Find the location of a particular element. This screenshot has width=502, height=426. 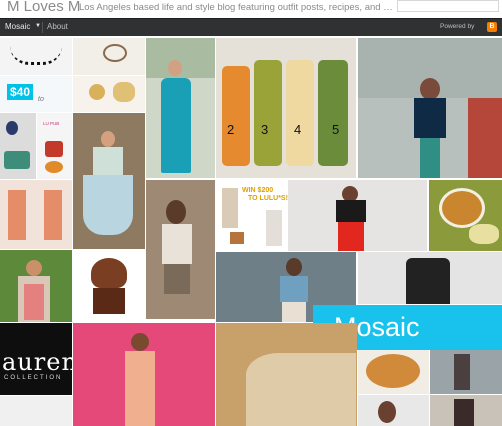

bottle-number-5: 5 is located at coordinates (336, 129).